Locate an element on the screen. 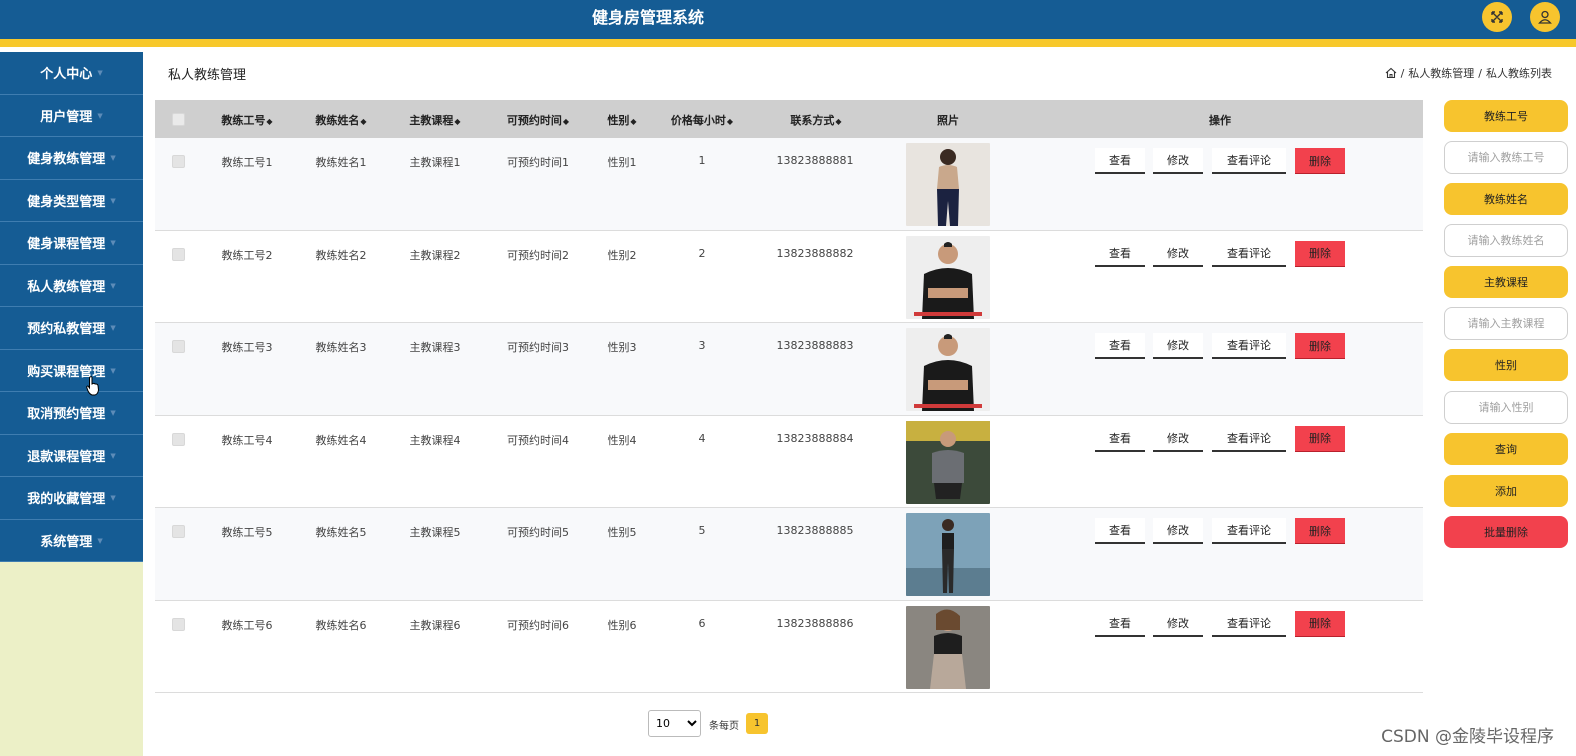 This screenshot has width=1576, height=756. sidebar-item-private-bookings: 预约私教管理 ▼ is located at coordinates (71, 328).